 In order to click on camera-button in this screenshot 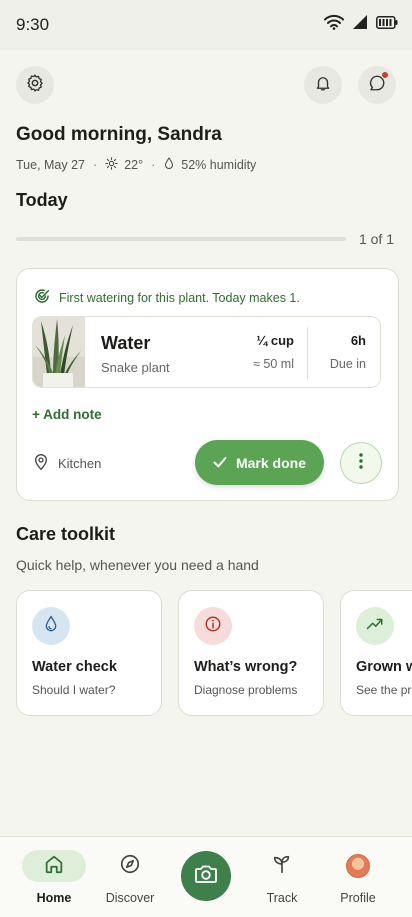, I will do `click(206, 876)`.